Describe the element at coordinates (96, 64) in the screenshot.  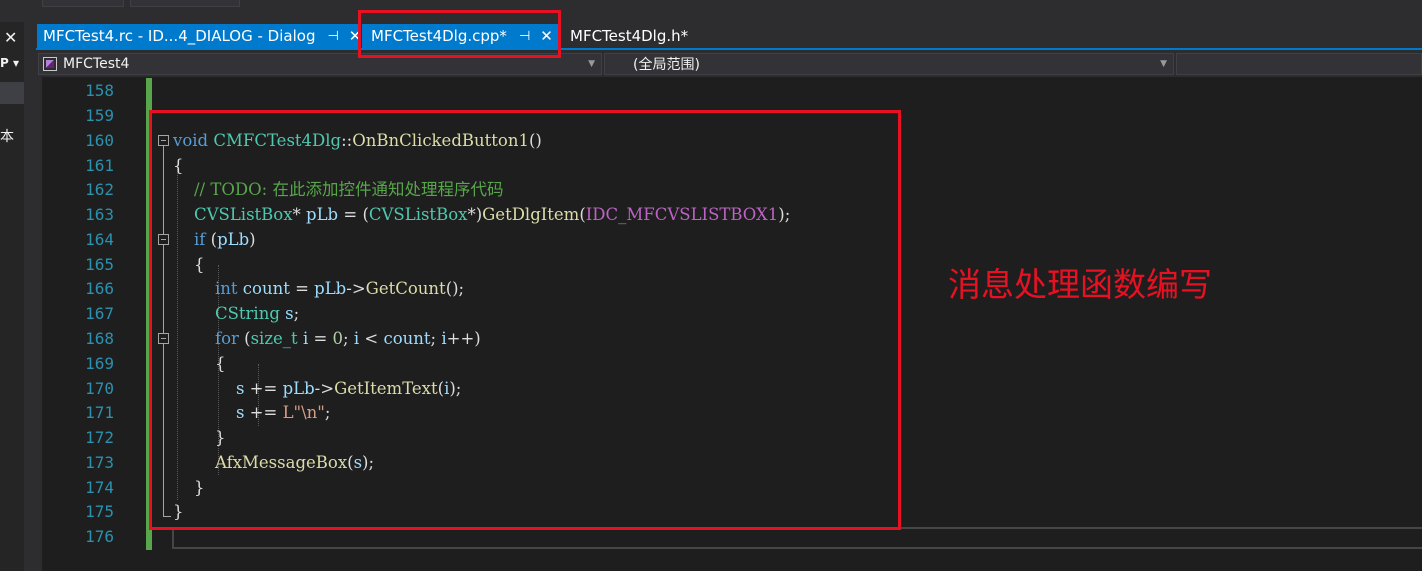
I see `project-label: MFCTest4` at that location.